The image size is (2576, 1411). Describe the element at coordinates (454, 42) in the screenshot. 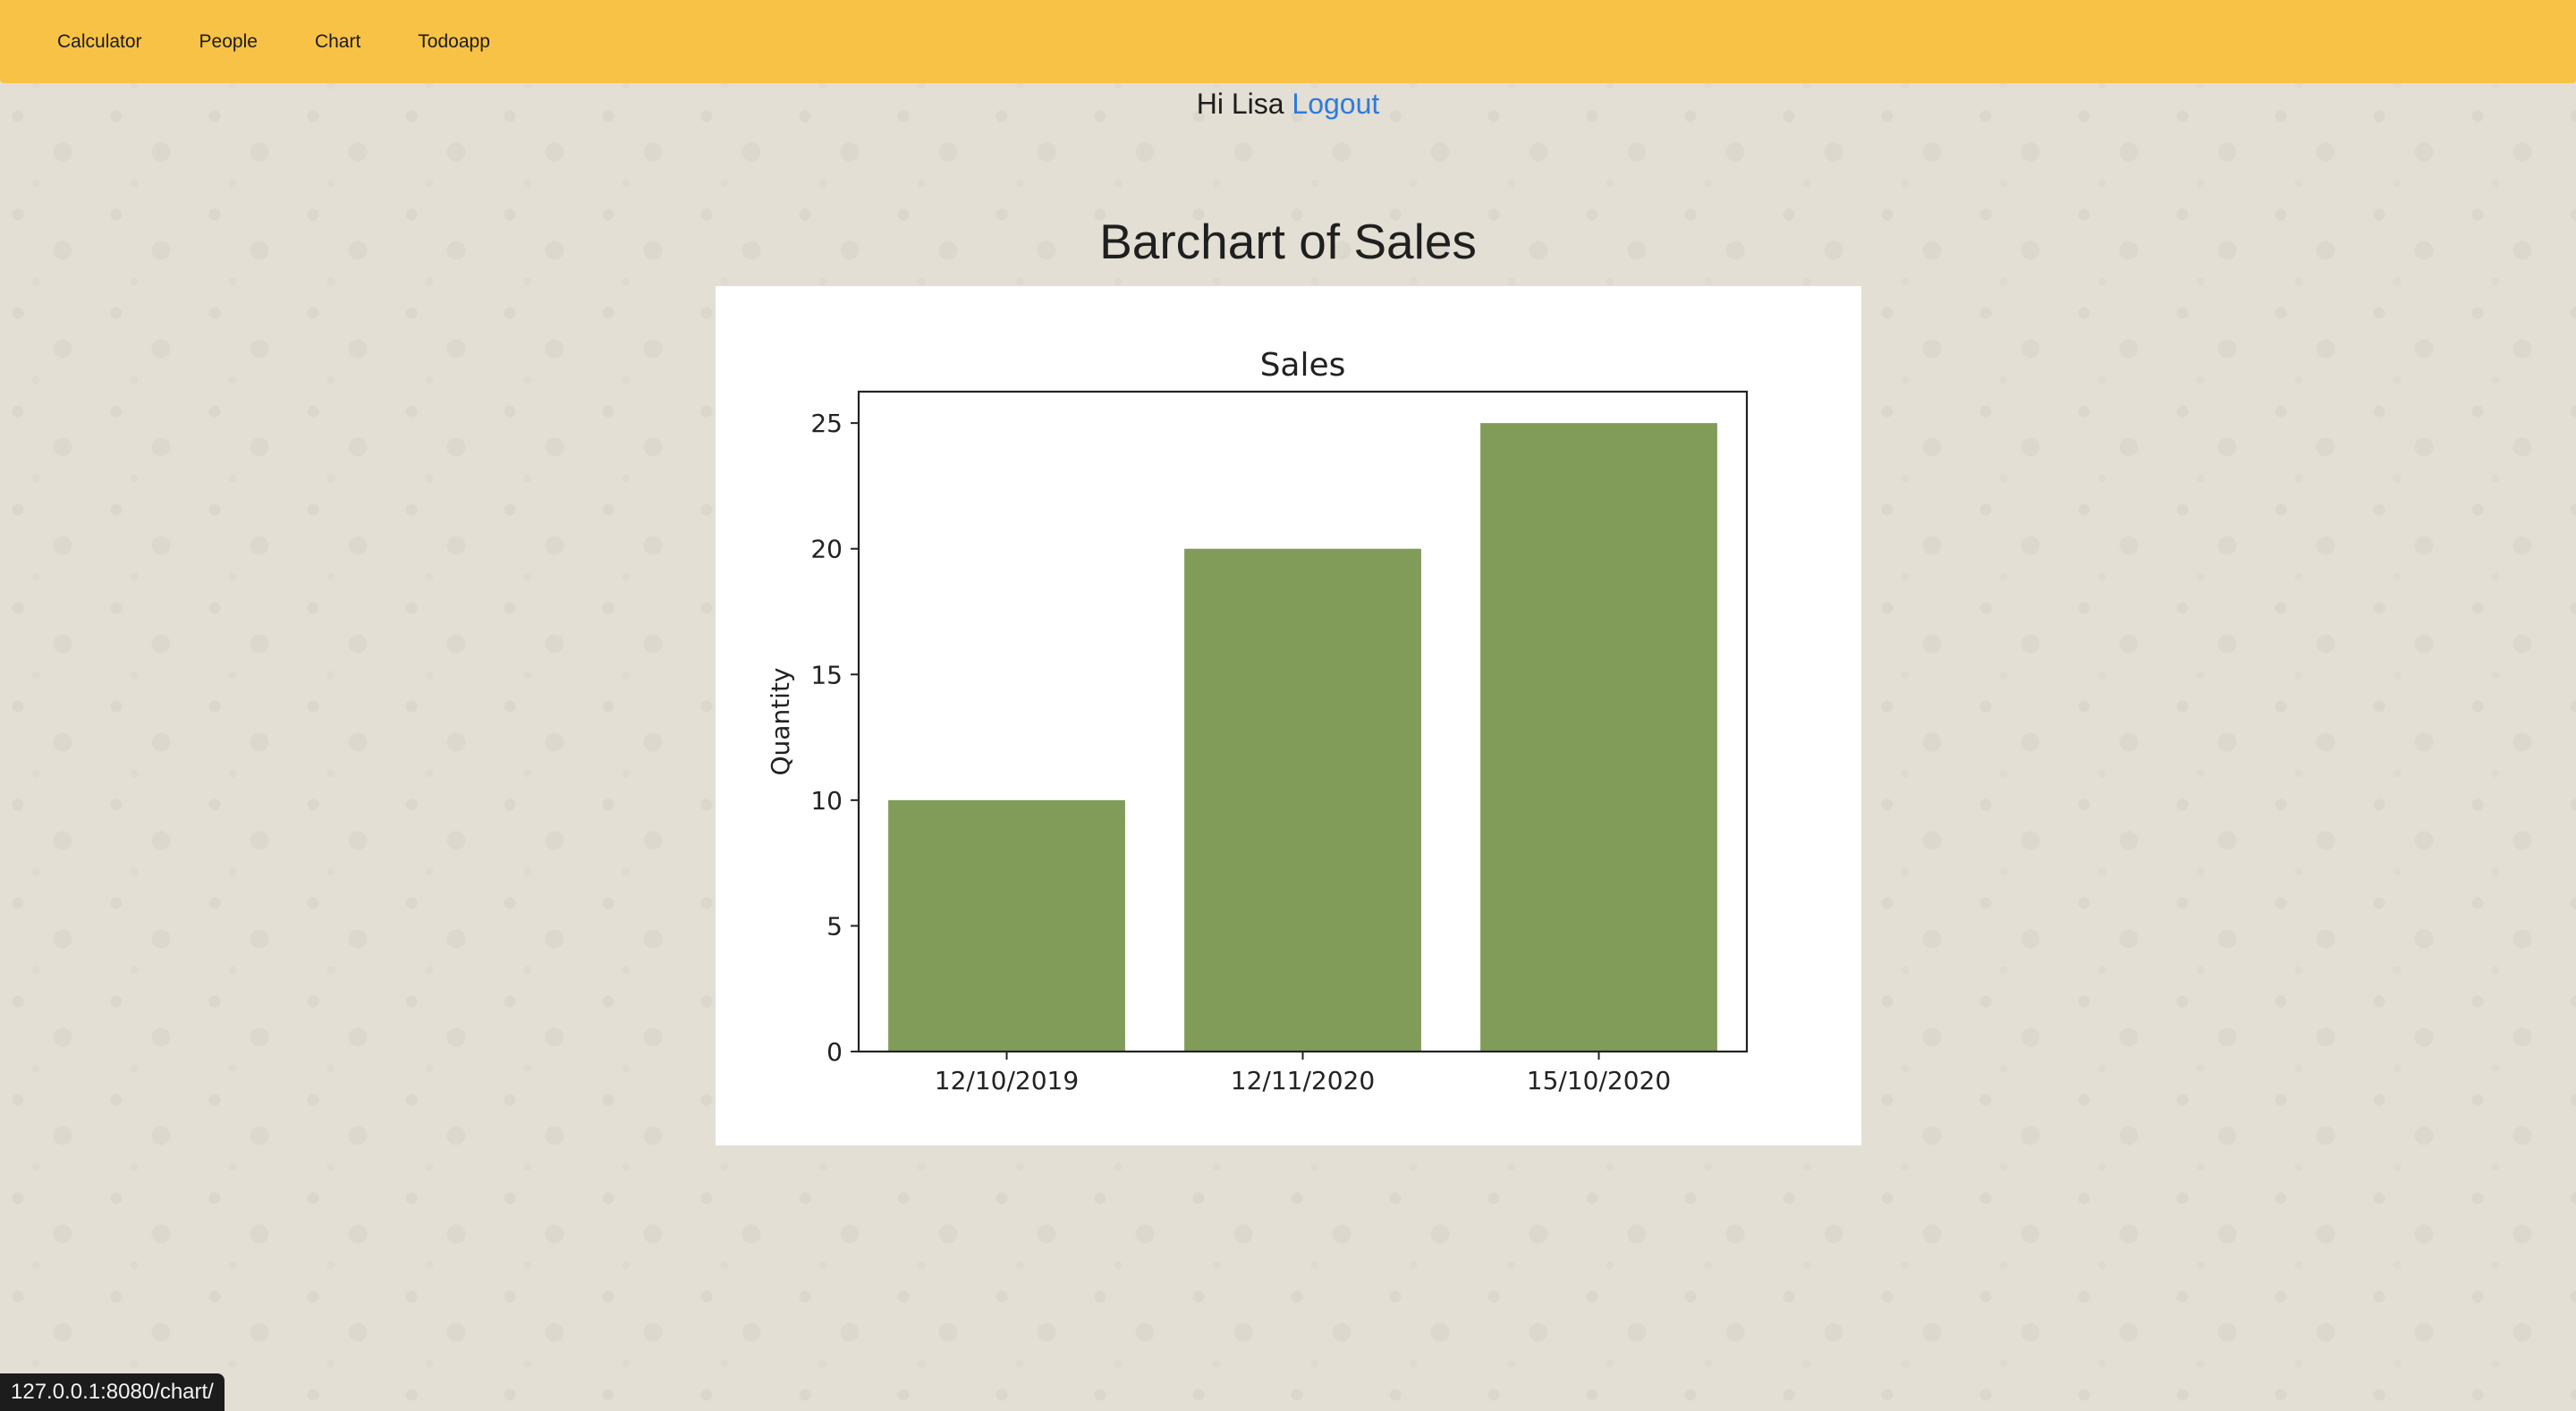

I see `nav-link-todoapp: Todoapp` at that location.